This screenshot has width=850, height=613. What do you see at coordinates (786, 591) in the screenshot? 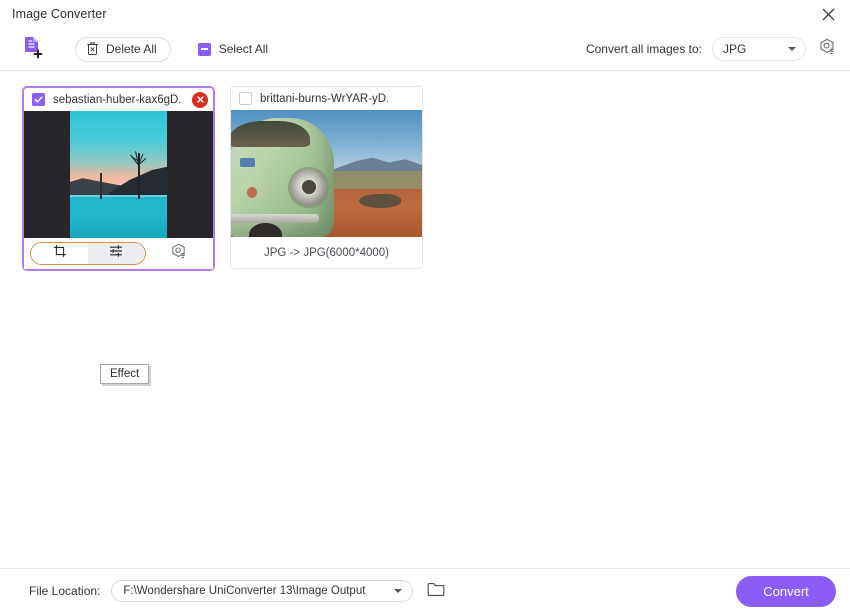
I see `convert-button: Convert` at bounding box center [786, 591].